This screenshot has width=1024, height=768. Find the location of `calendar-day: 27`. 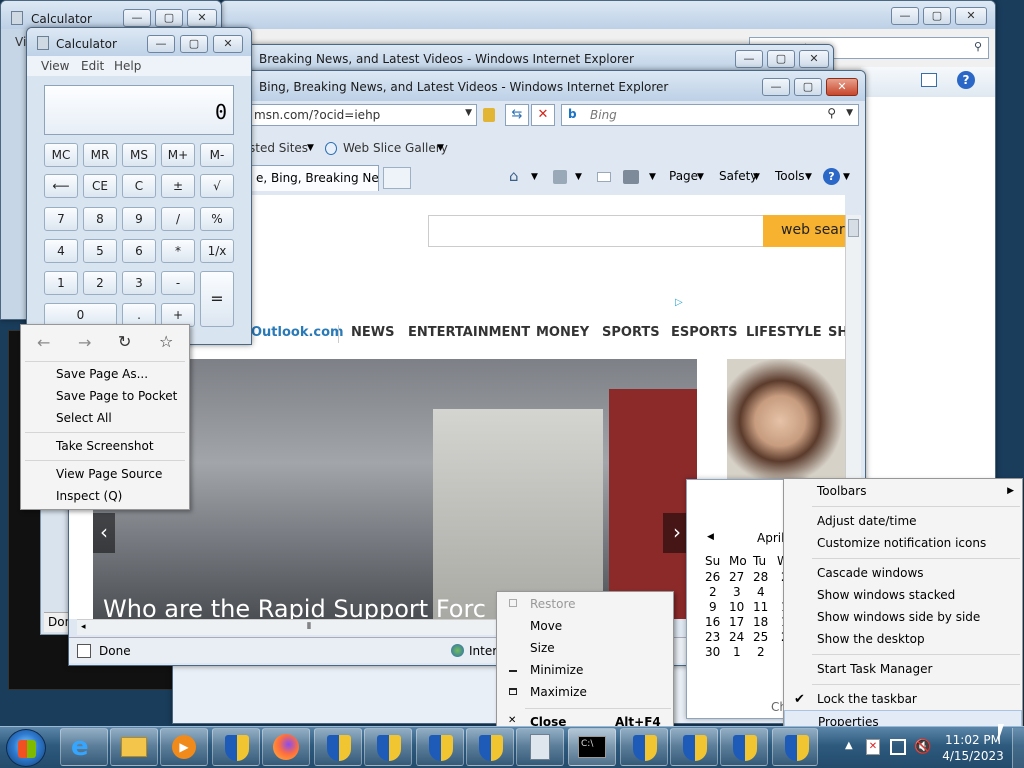

calendar-day: 27 is located at coordinates (736, 577).